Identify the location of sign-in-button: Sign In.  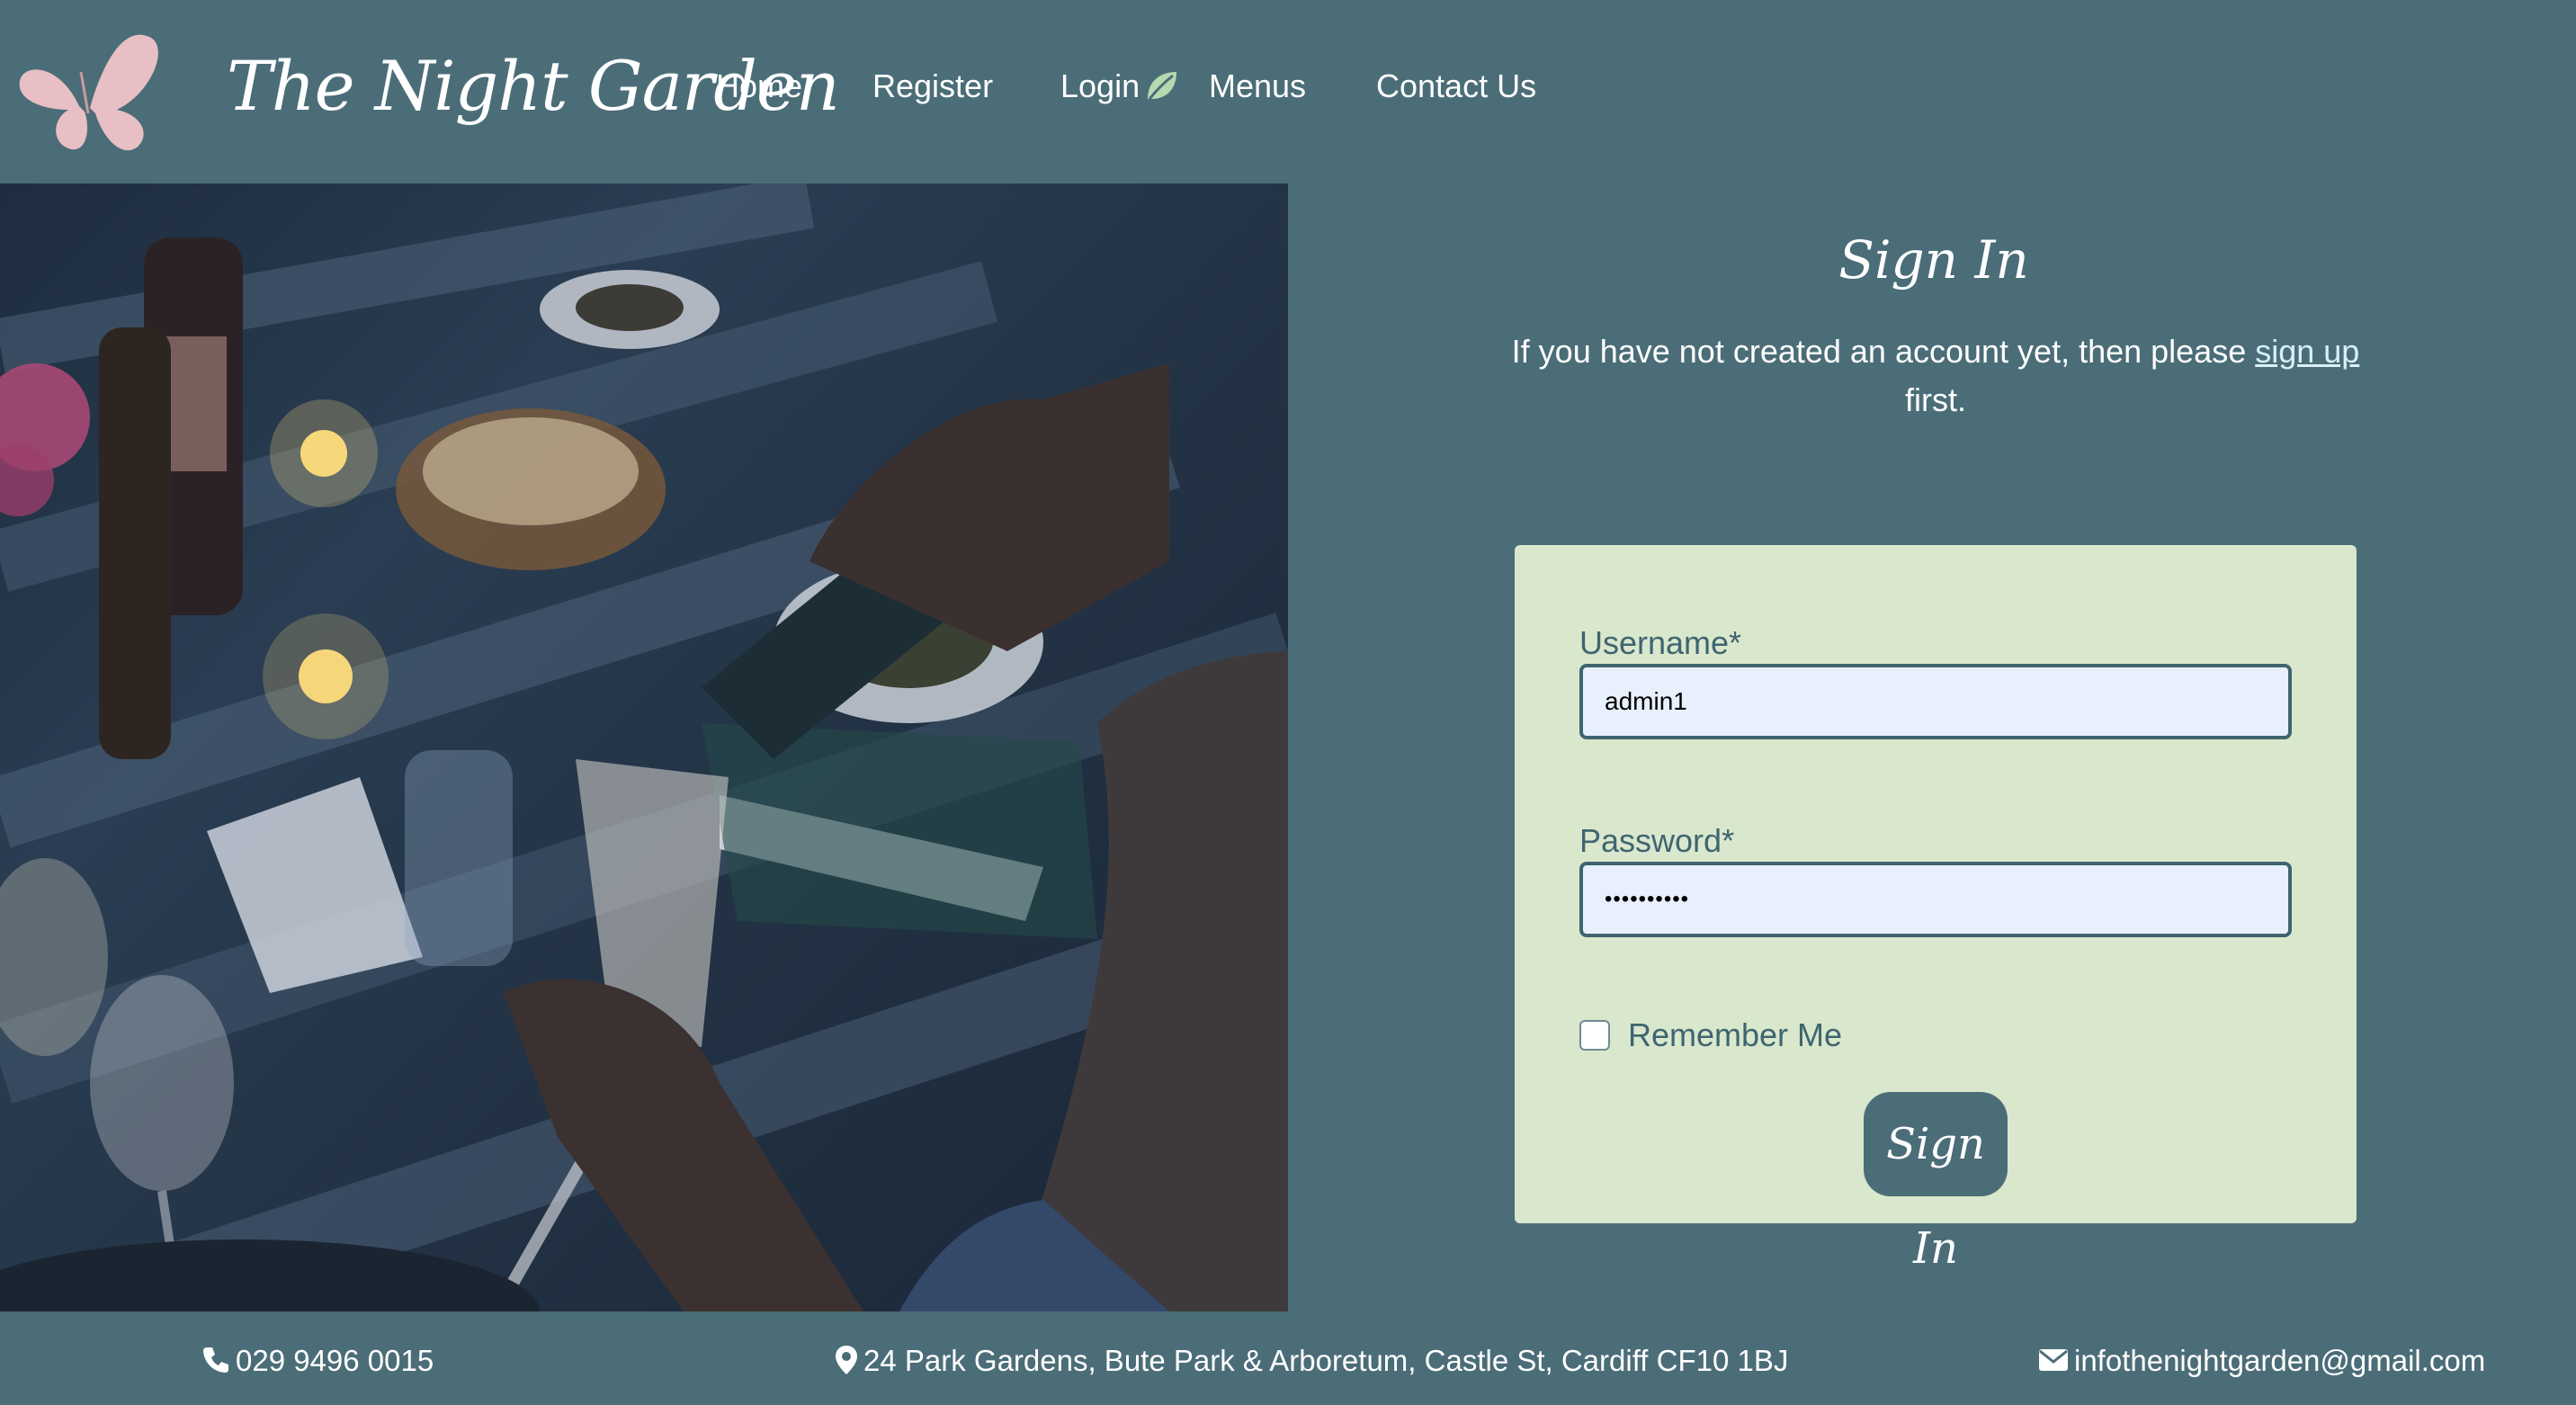
(1936, 1183).